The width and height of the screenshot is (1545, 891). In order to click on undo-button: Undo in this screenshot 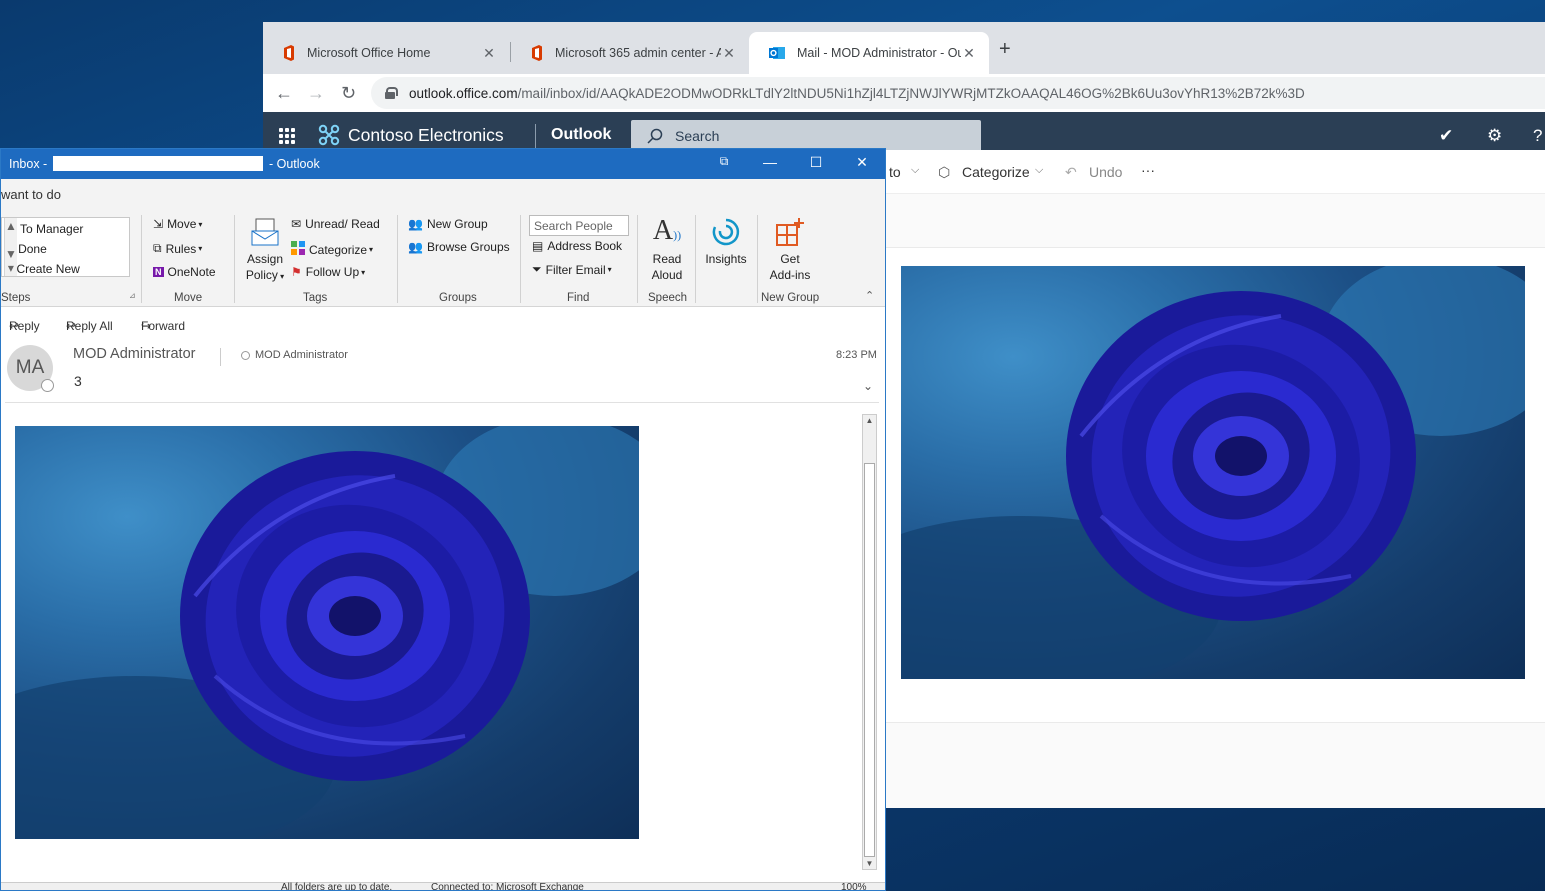, I will do `click(1105, 172)`.